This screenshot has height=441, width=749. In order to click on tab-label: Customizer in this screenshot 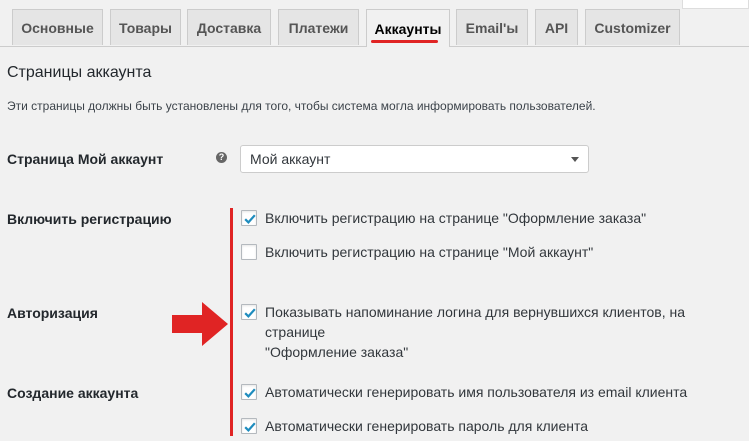, I will do `click(632, 27)`.